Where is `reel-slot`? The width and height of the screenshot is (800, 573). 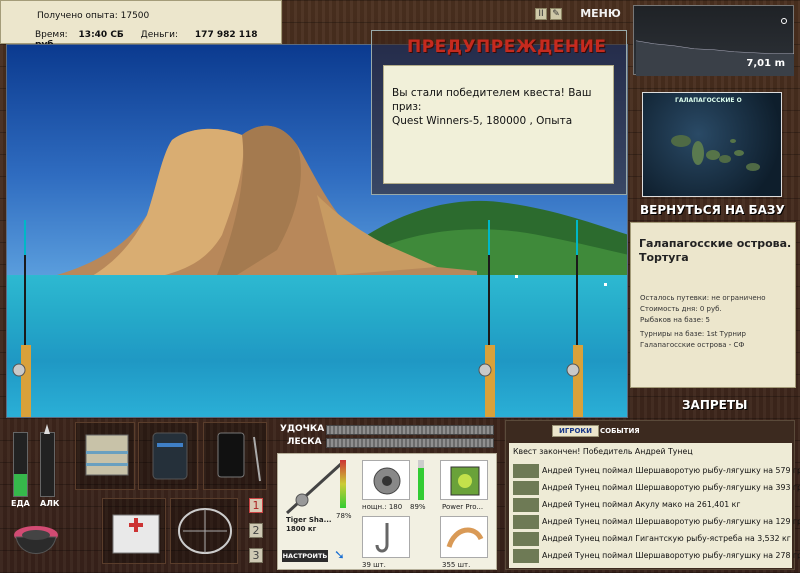
reel-slot is located at coordinates (386, 480).